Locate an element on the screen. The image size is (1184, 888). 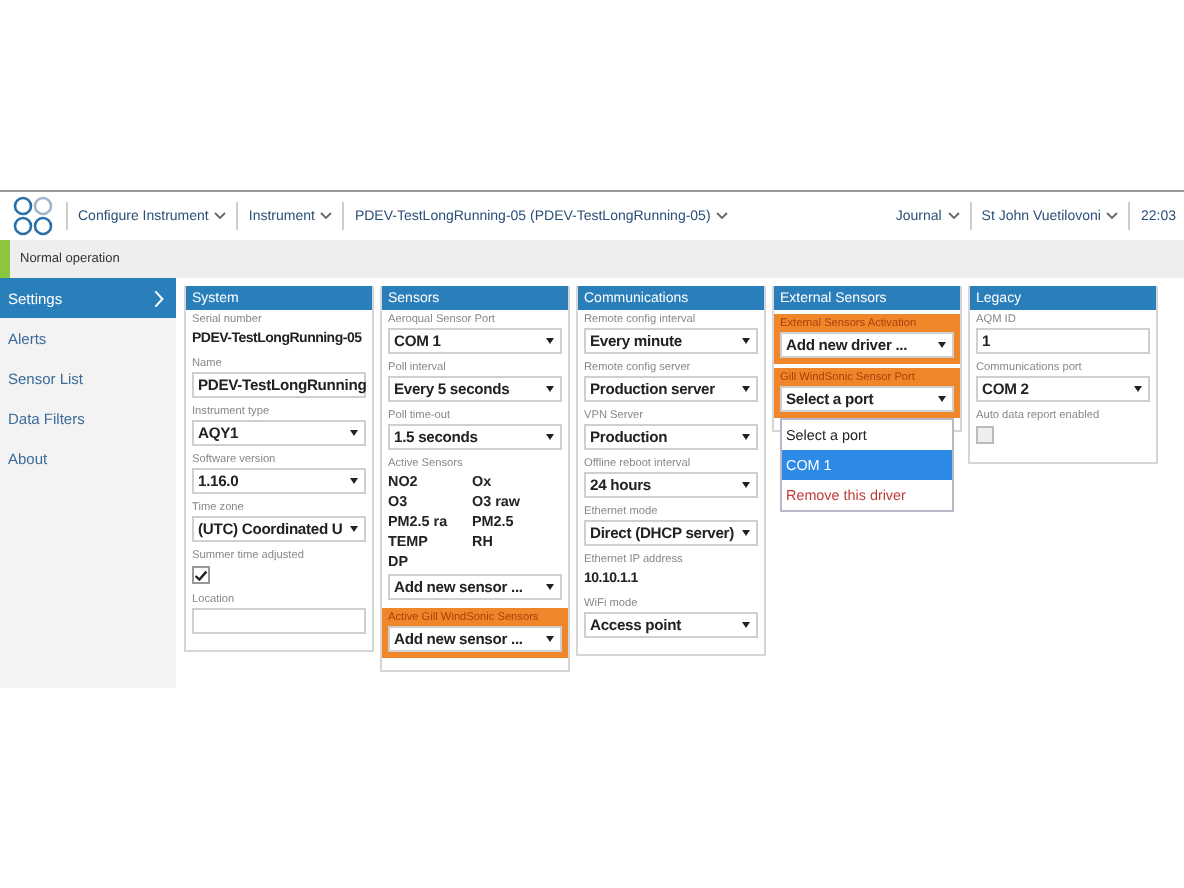
chevron-right-icon is located at coordinates (159, 298).